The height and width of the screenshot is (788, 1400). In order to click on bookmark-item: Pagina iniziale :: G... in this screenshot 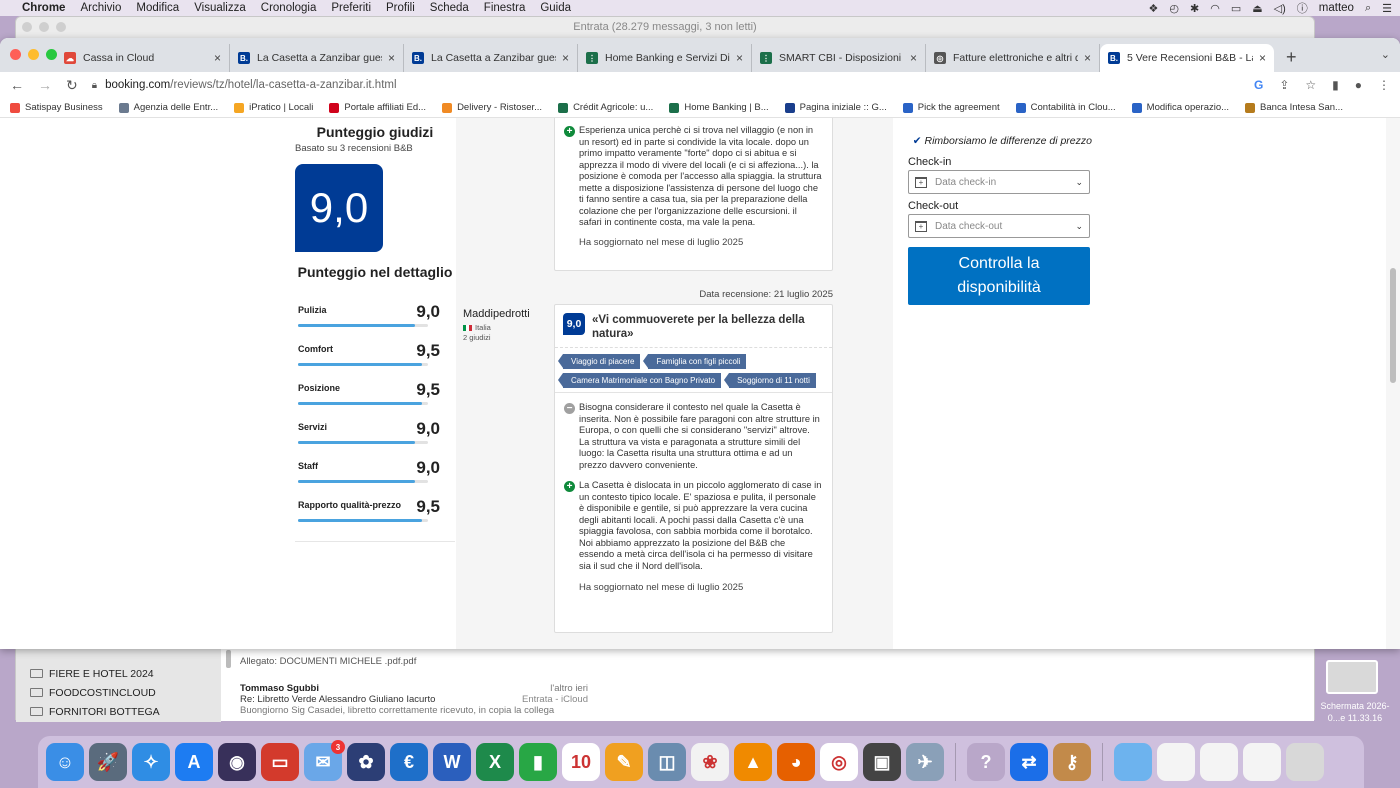, I will do `click(835, 107)`.